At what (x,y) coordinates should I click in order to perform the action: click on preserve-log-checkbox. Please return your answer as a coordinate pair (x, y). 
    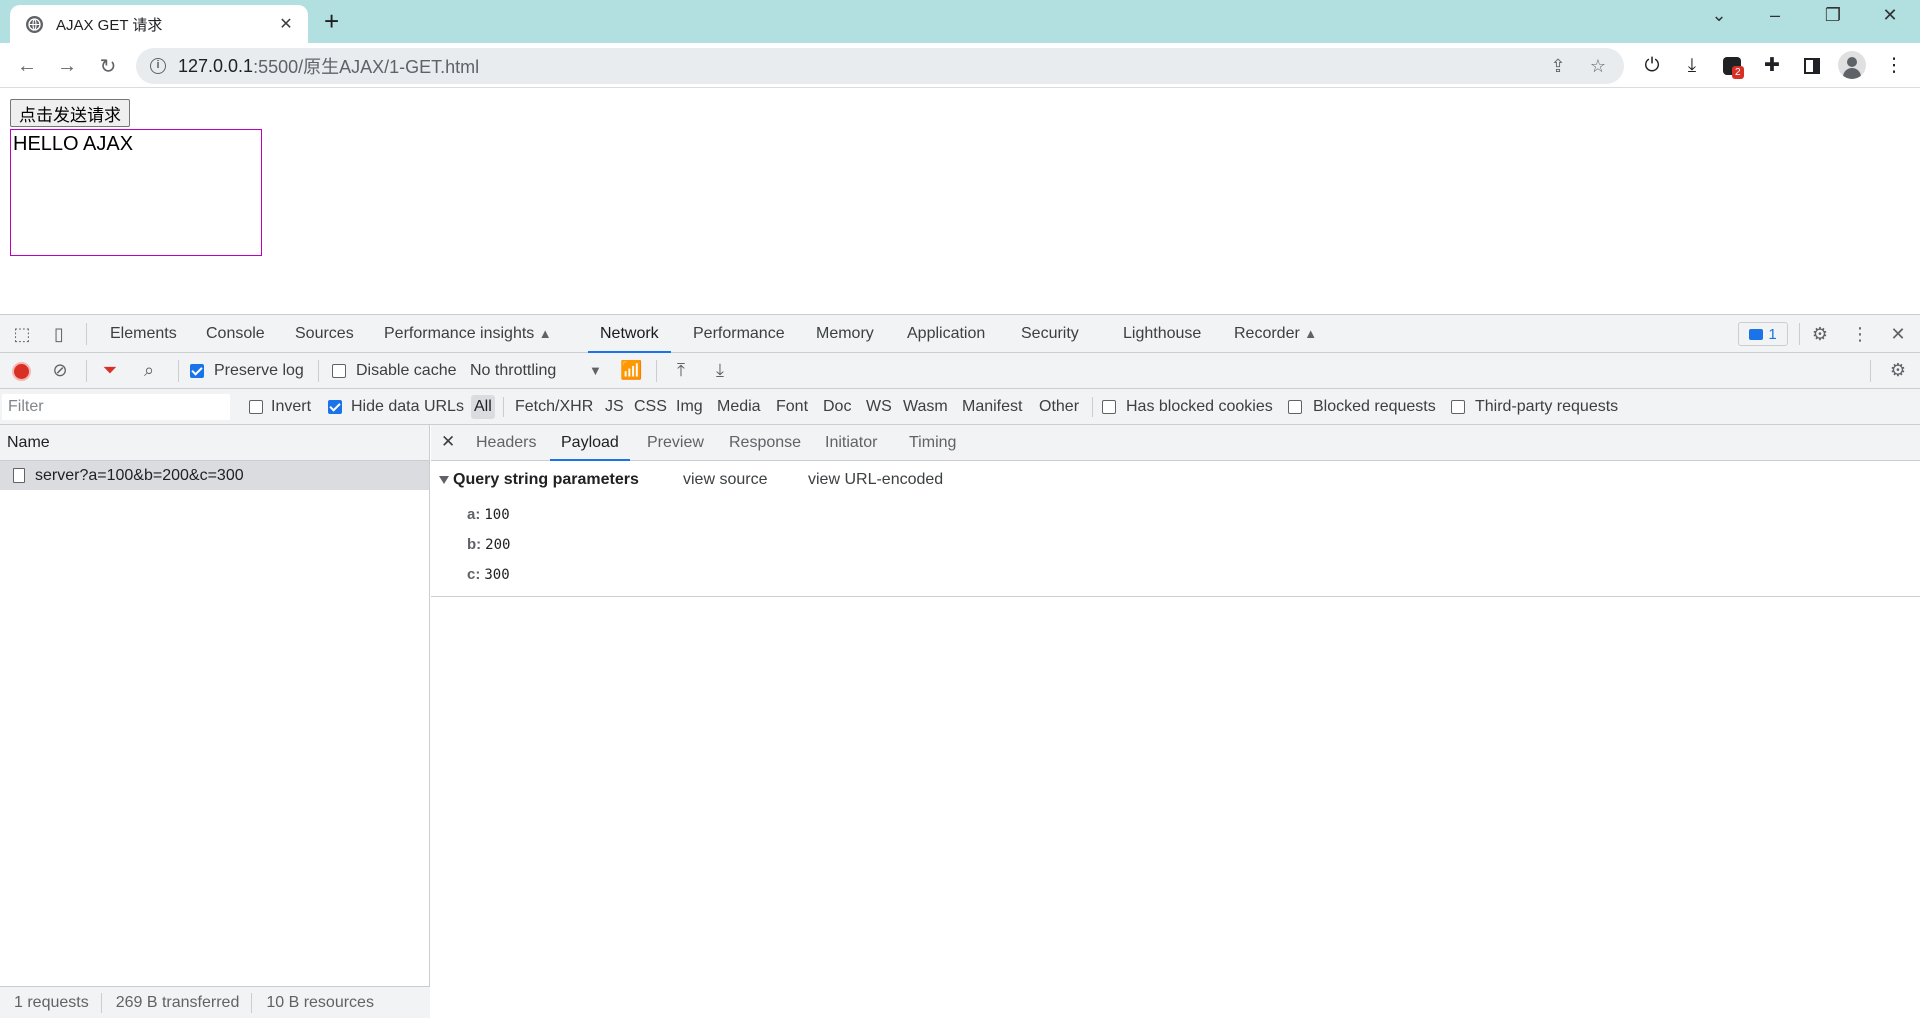
    Looking at the image, I should click on (197, 371).